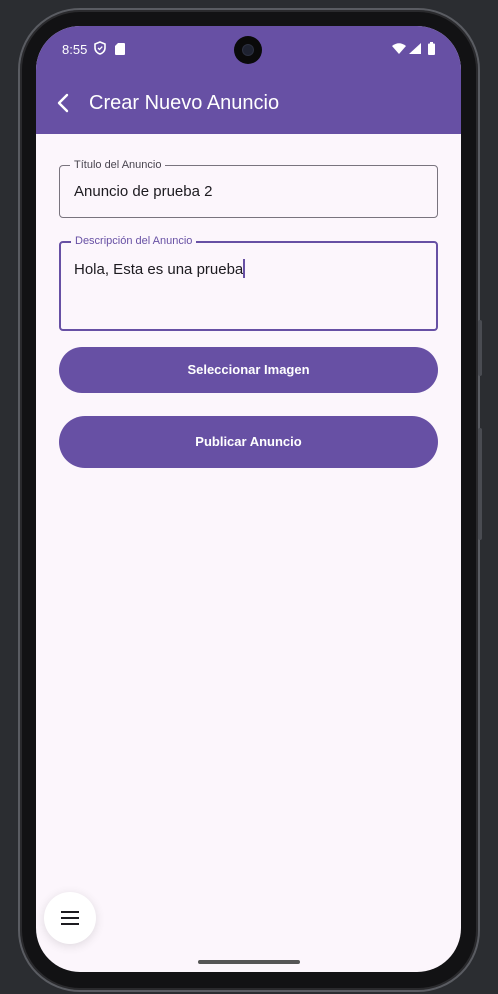 This screenshot has height=994, width=498. What do you see at coordinates (248, 370) in the screenshot?
I see `select-image-button: Seleccionar Imagen` at bounding box center [248, 370].